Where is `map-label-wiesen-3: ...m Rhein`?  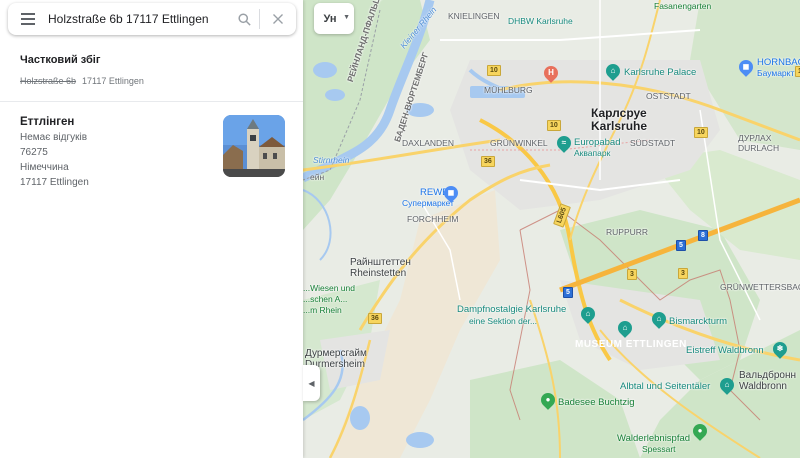
map-label-wiesen-3: ...m Rhein is located at coordinates (322, 310).